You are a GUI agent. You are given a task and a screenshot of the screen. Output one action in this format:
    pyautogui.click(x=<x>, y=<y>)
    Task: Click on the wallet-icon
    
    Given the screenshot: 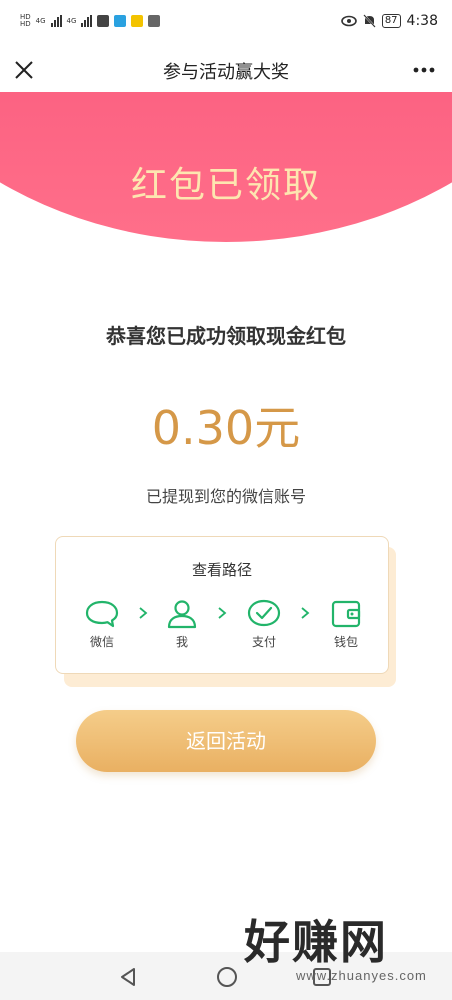 What is the action you would take?
    pyautogui.click(x=346, y=614)
    